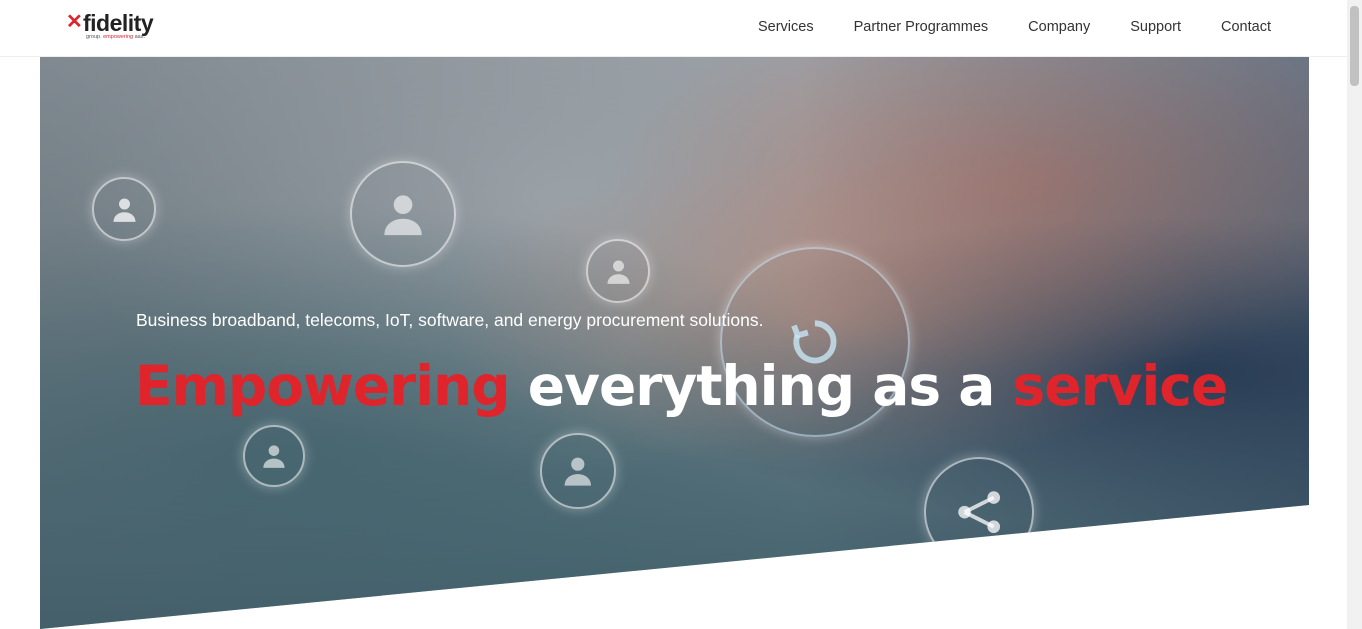 The image size is (1362, 629). What do you see at coordinates (761, 386) in the screenshot?
I see `hero-title-middle: everything as a` at bounding box center [761, 386].